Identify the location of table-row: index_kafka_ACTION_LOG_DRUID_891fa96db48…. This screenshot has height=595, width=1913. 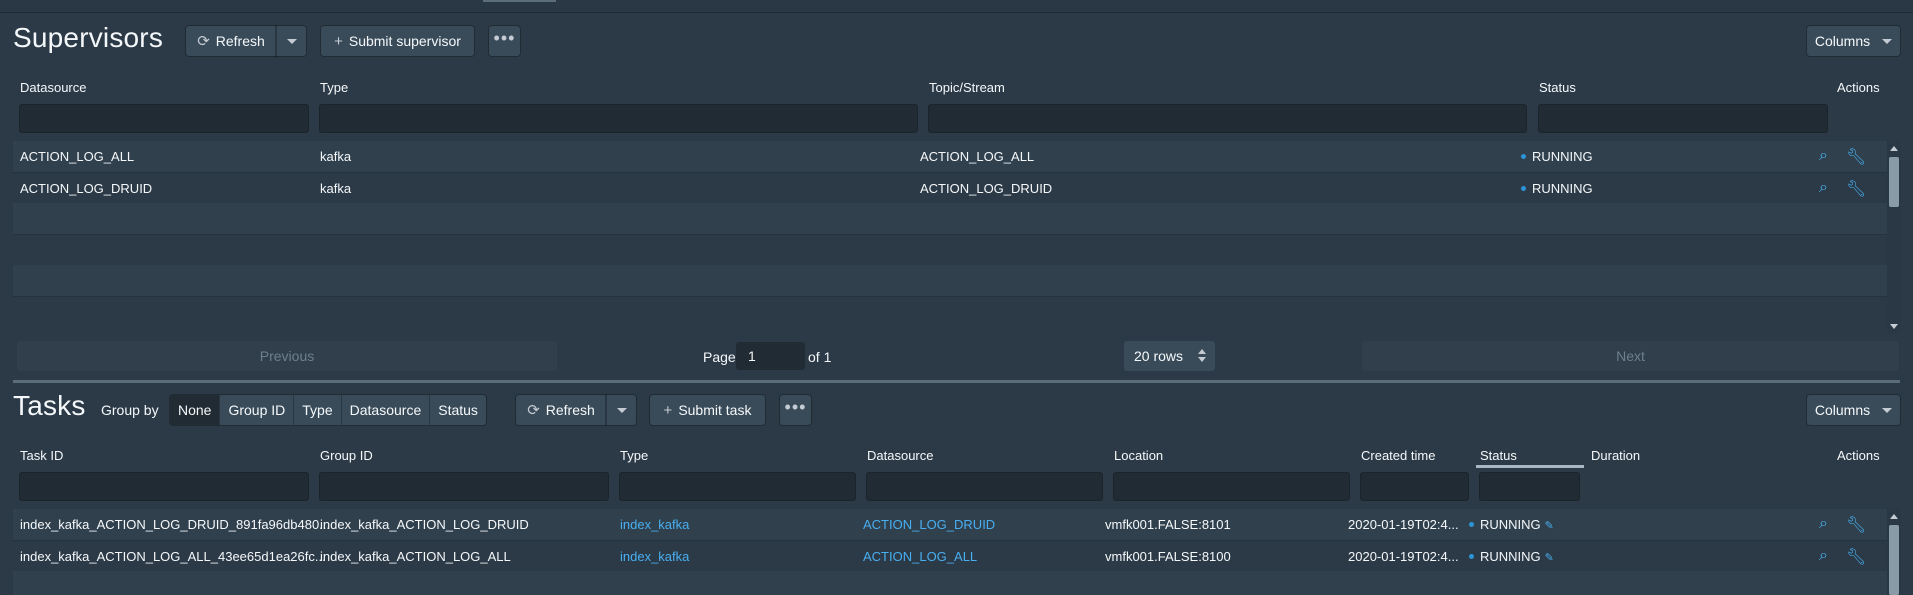
(950, 524).